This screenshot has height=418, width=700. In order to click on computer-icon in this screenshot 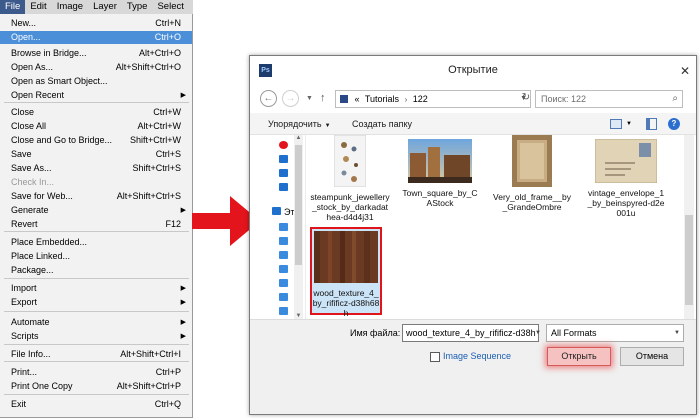, I will do `click(276, 211)`.